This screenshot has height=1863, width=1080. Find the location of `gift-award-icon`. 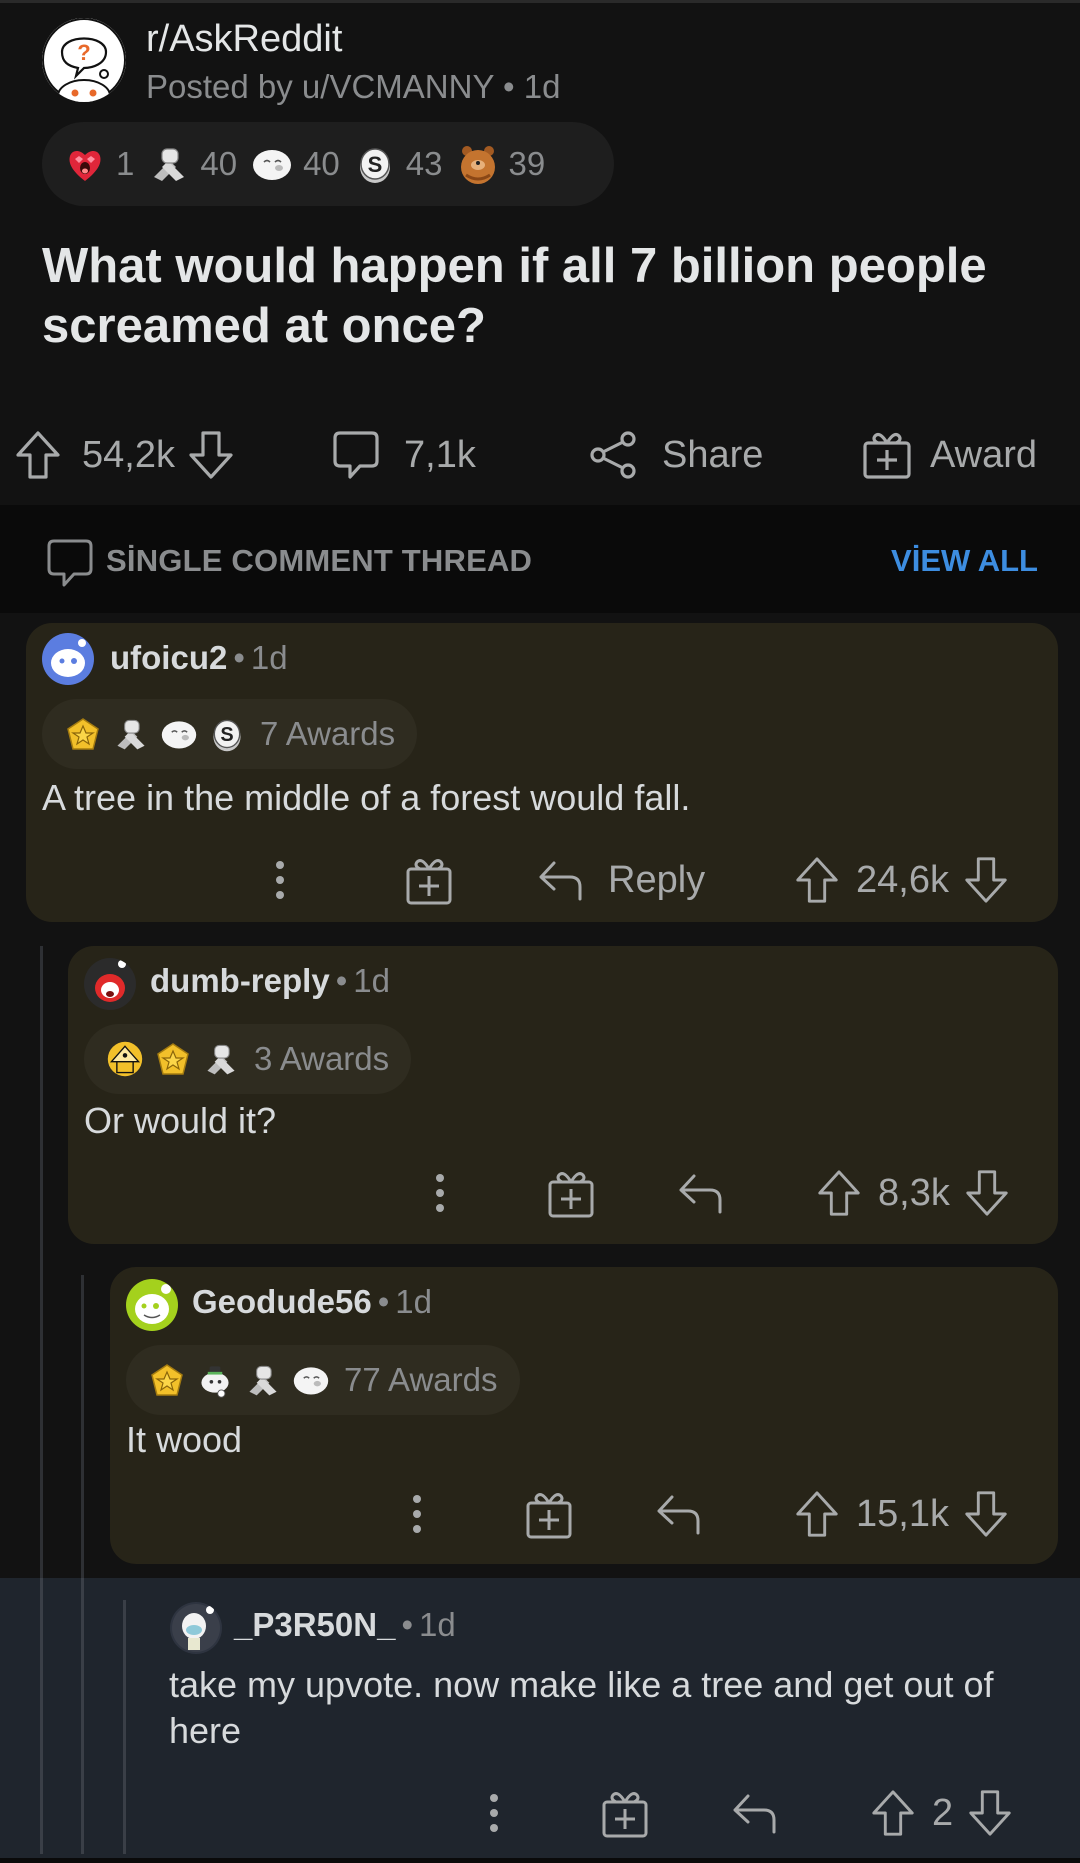

gift-award-icon is located at coordinates (887, 455).